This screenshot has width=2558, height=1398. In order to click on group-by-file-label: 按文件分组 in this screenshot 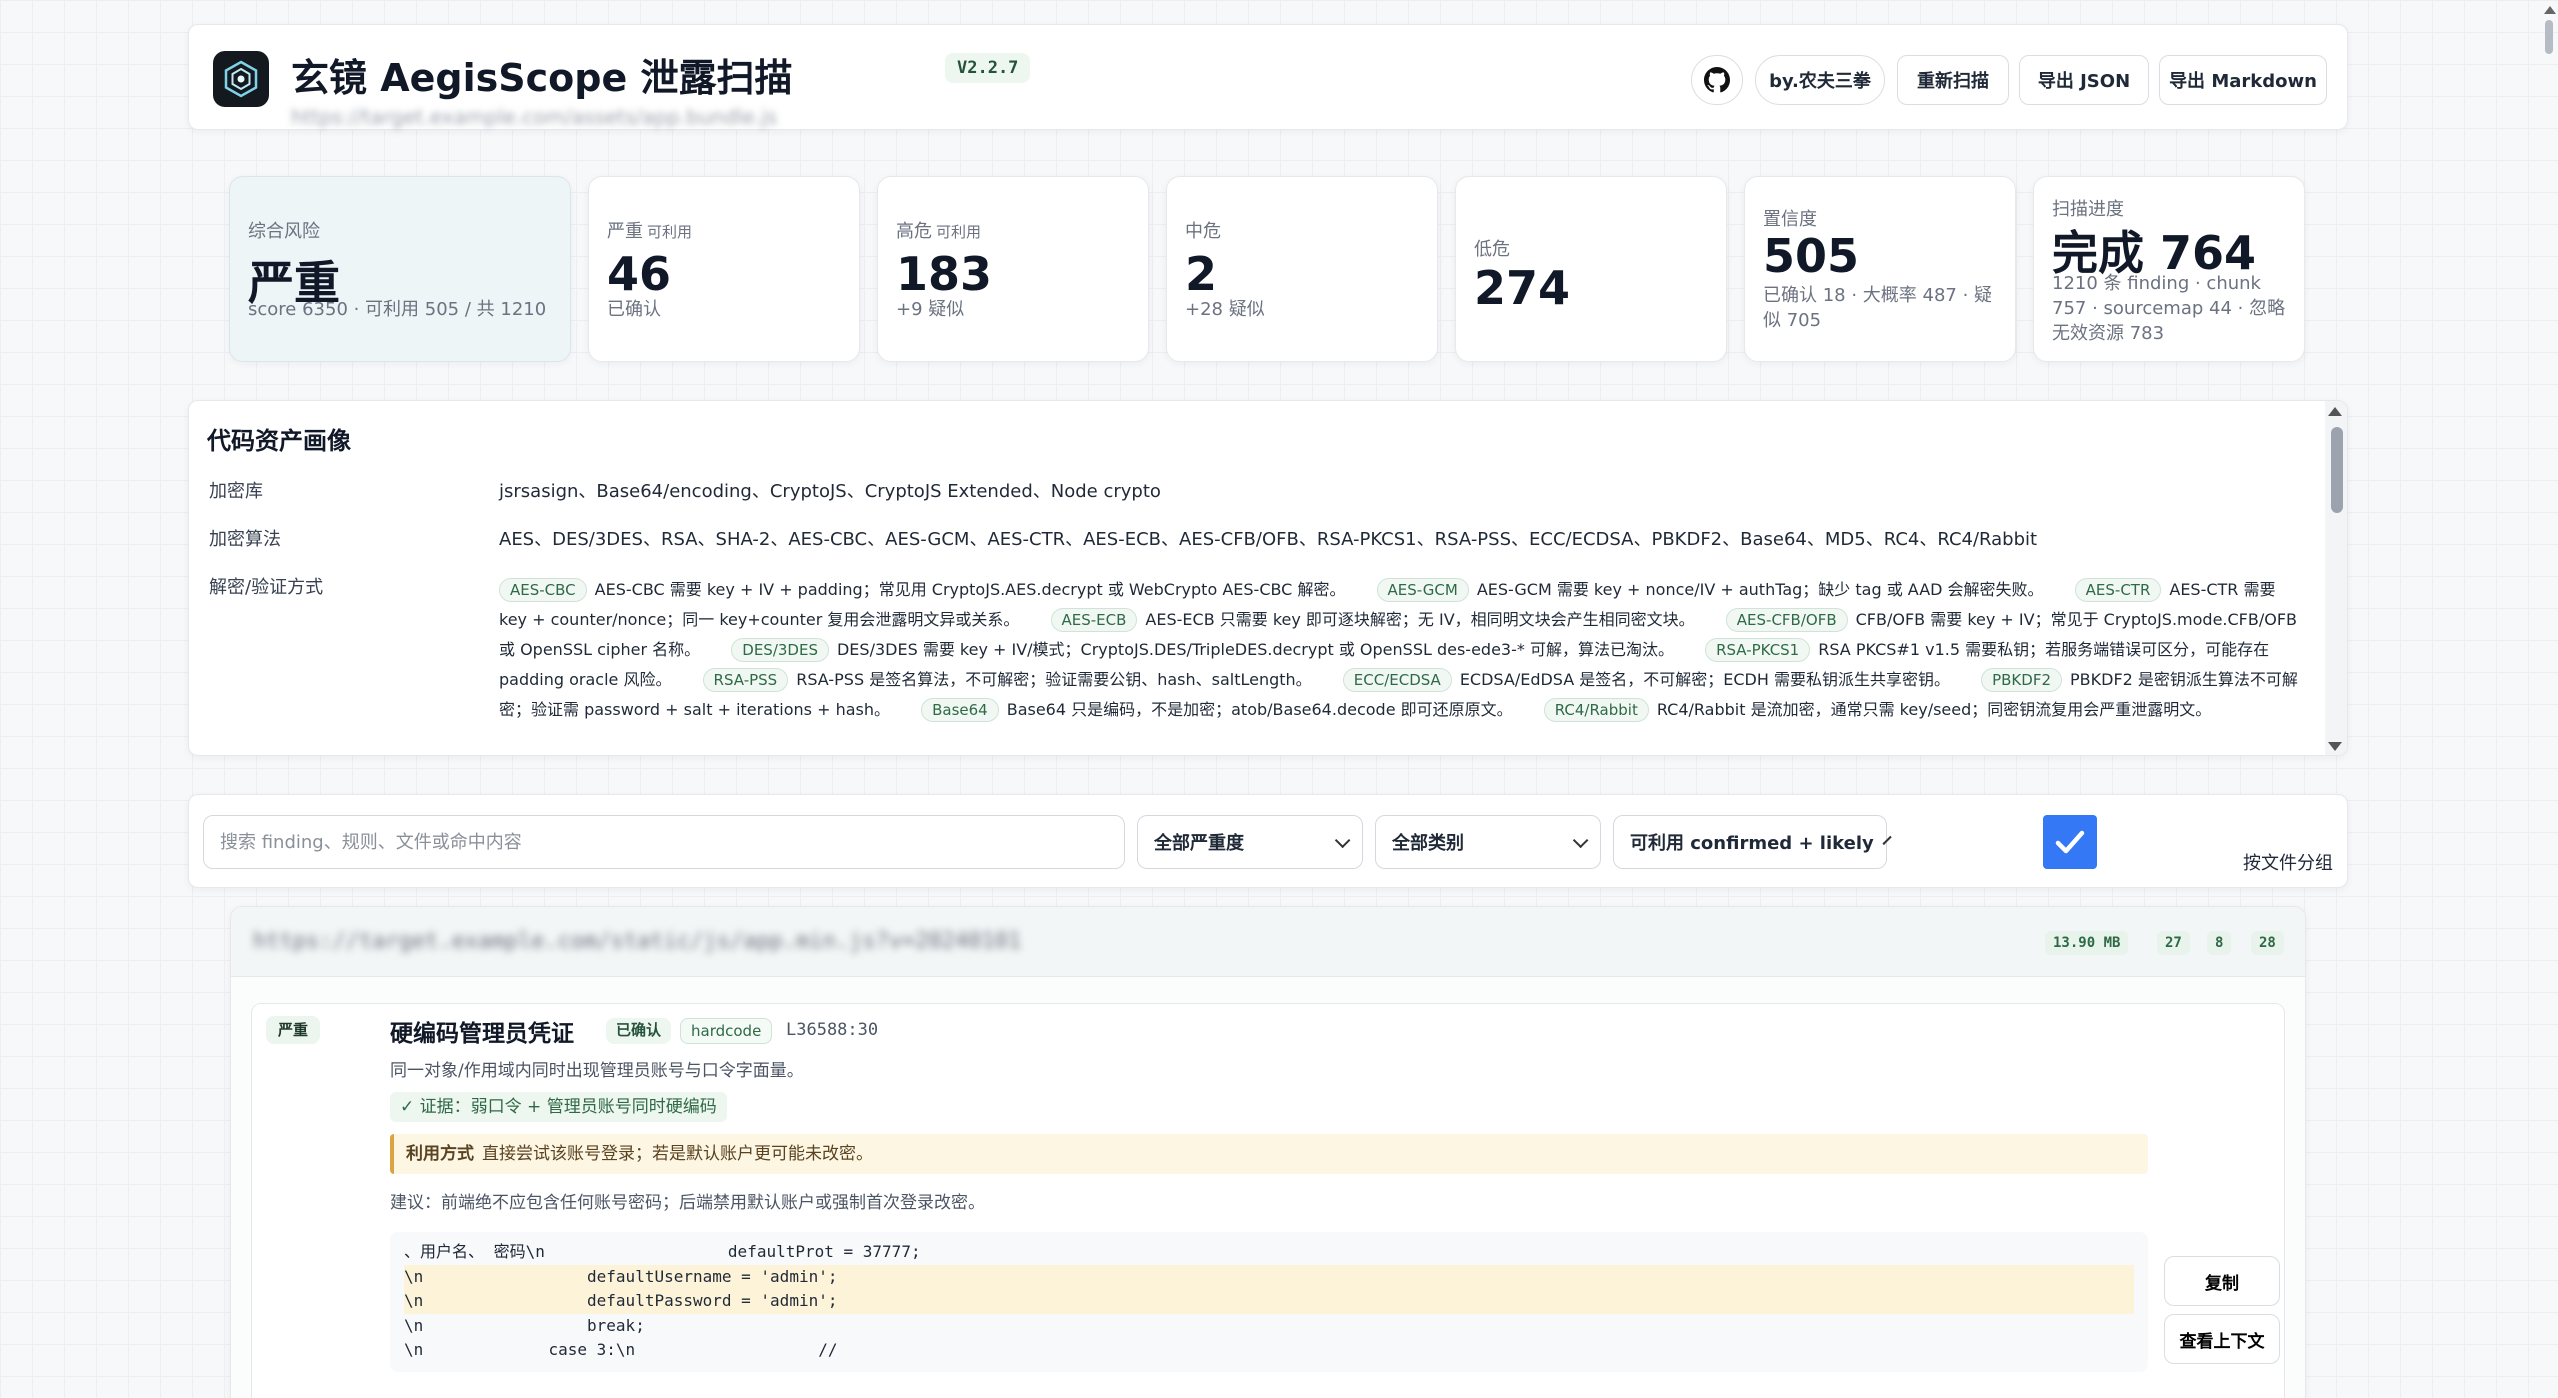, I will do `click(2288, 862)`.